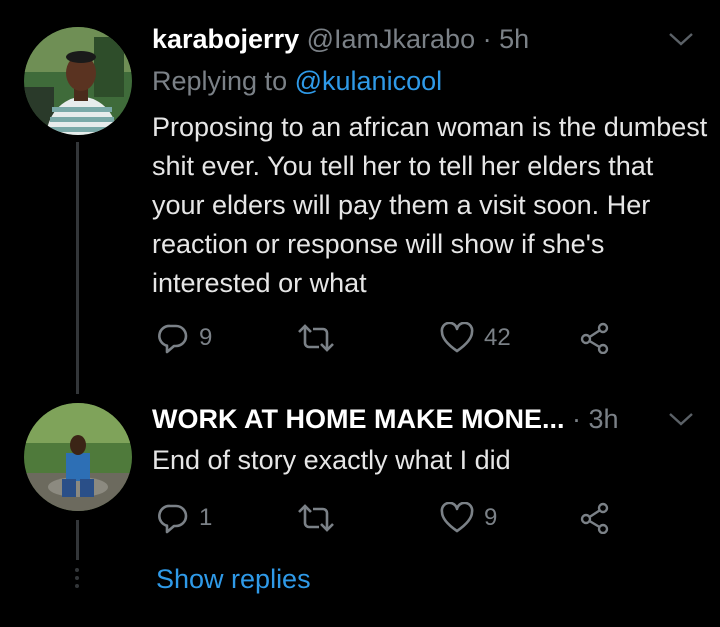 The width and height of the screenshot is (720, 627). What do you see at coordinates (514, 39) in the screenshot?
I see `timestamp: 5h` at bounding box center [514, 39].